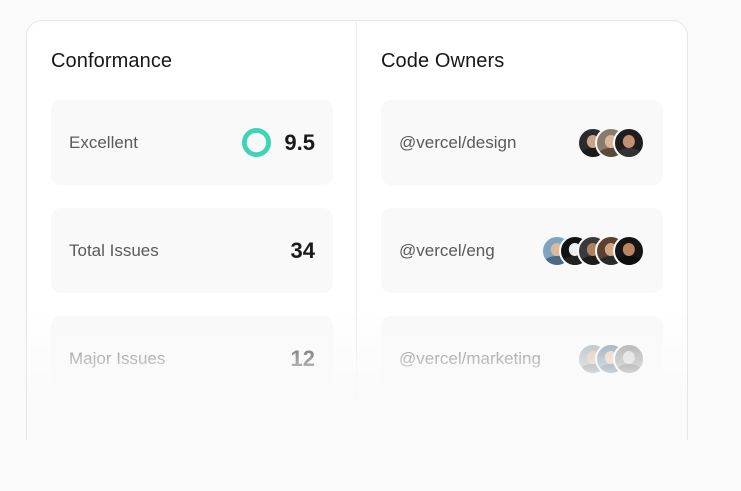 This screenshot has height=491, width=741. Describe the element at coordinates (112, 61) in the screenshot. I see `conformance-title: Conformance` at that location.